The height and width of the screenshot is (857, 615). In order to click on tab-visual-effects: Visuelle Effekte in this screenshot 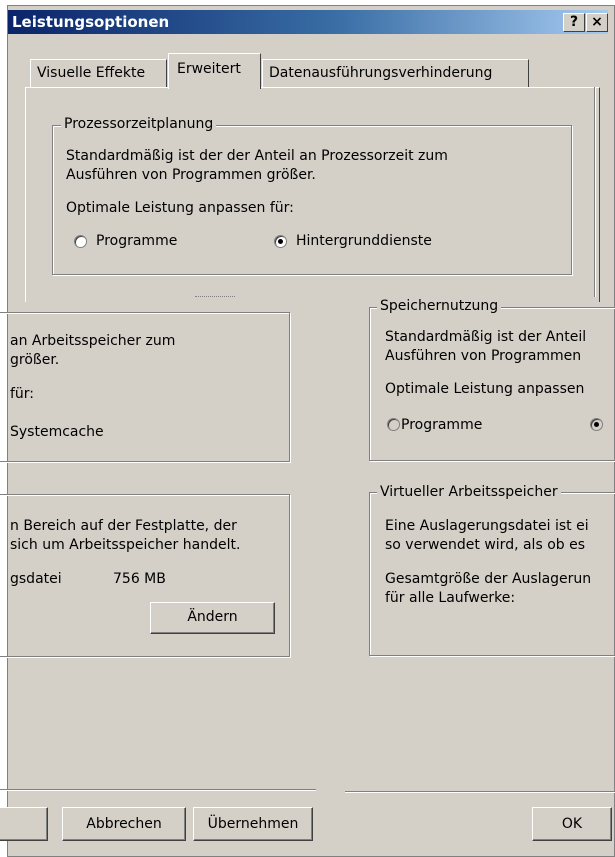, I will do `click(98, 73)`.